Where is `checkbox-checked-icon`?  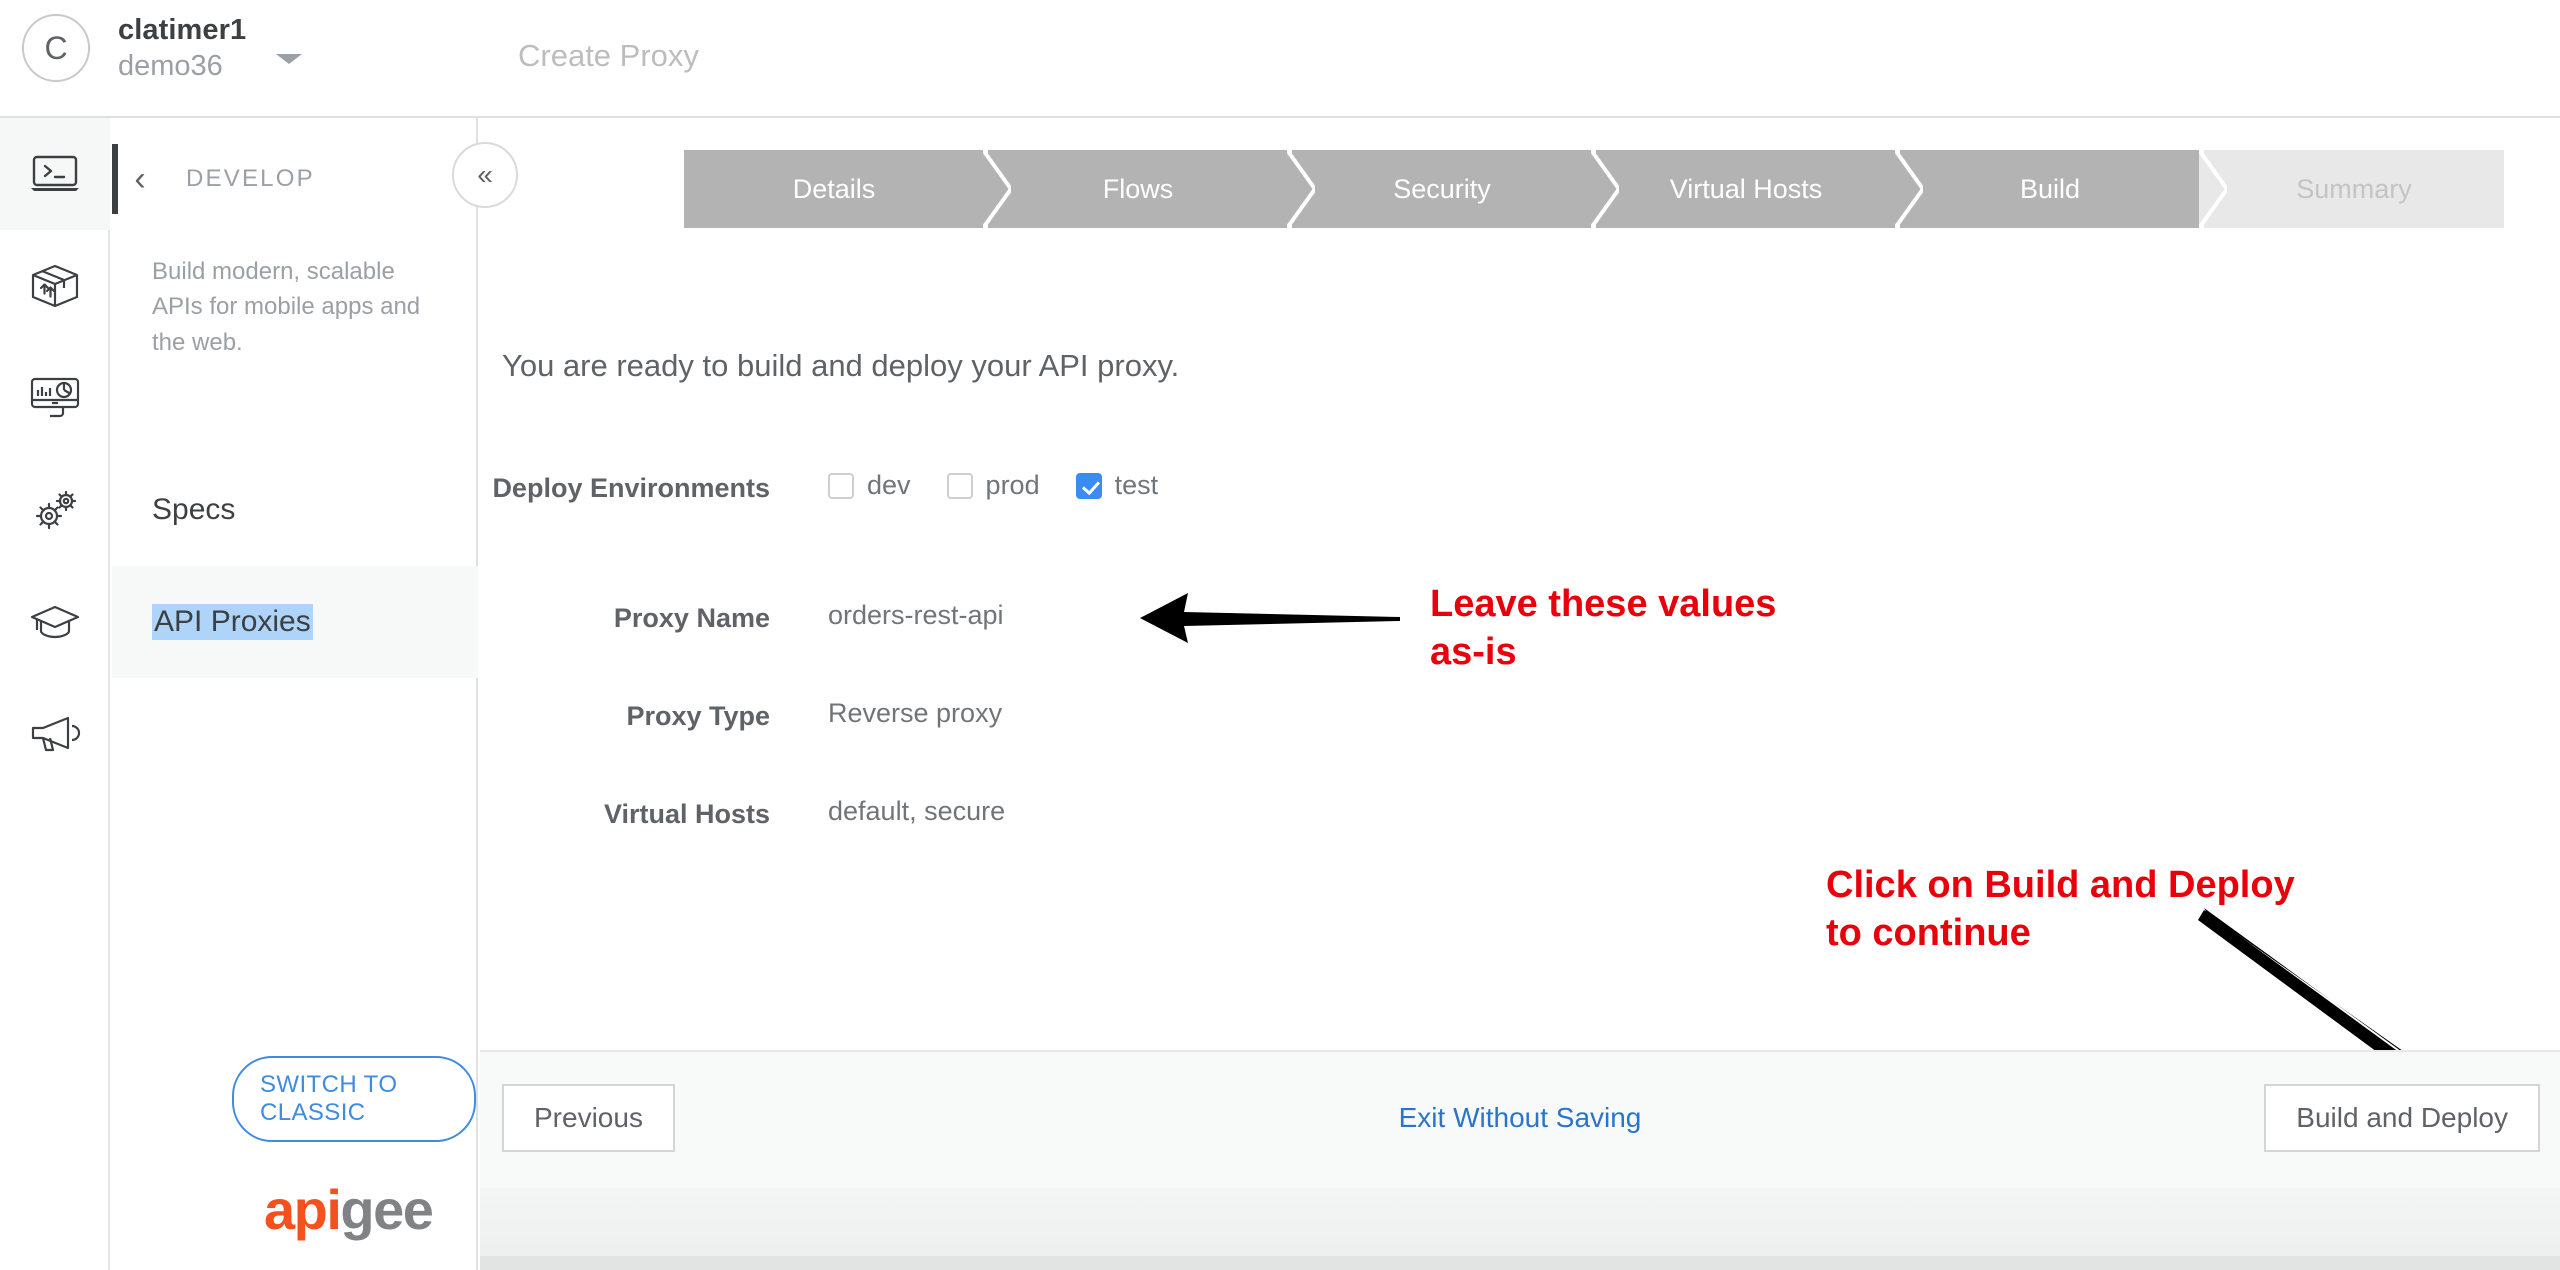
checkbox-checked-icon is located at coordinates (1088, 485).